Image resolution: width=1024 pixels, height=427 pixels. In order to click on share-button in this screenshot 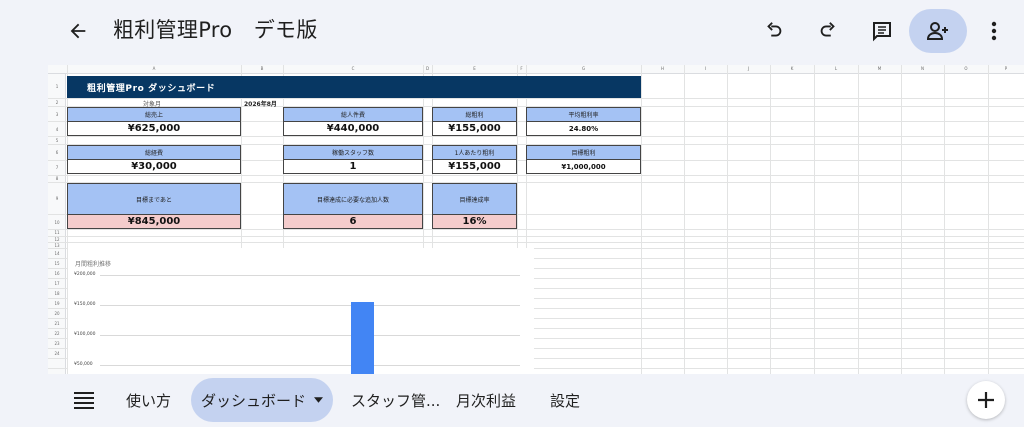, I will do `click(938, 31)`.